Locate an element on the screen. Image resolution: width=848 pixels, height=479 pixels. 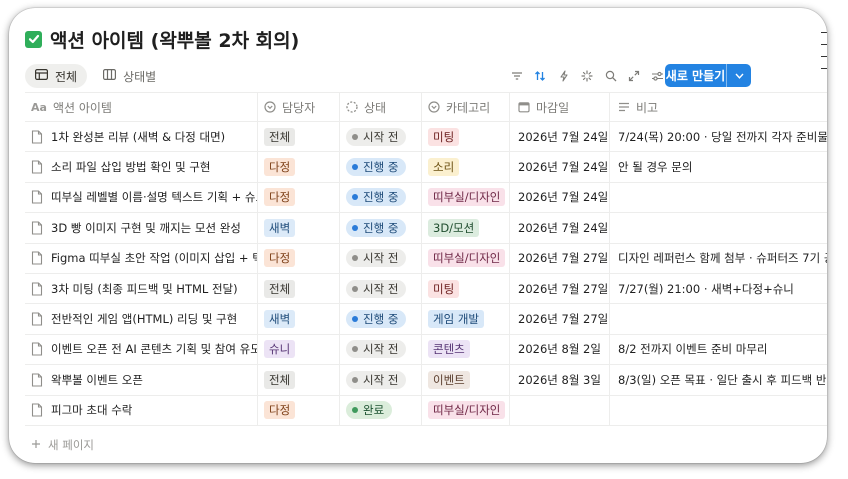
assignee-tag: 다정 is located at coordinates (280, 197).